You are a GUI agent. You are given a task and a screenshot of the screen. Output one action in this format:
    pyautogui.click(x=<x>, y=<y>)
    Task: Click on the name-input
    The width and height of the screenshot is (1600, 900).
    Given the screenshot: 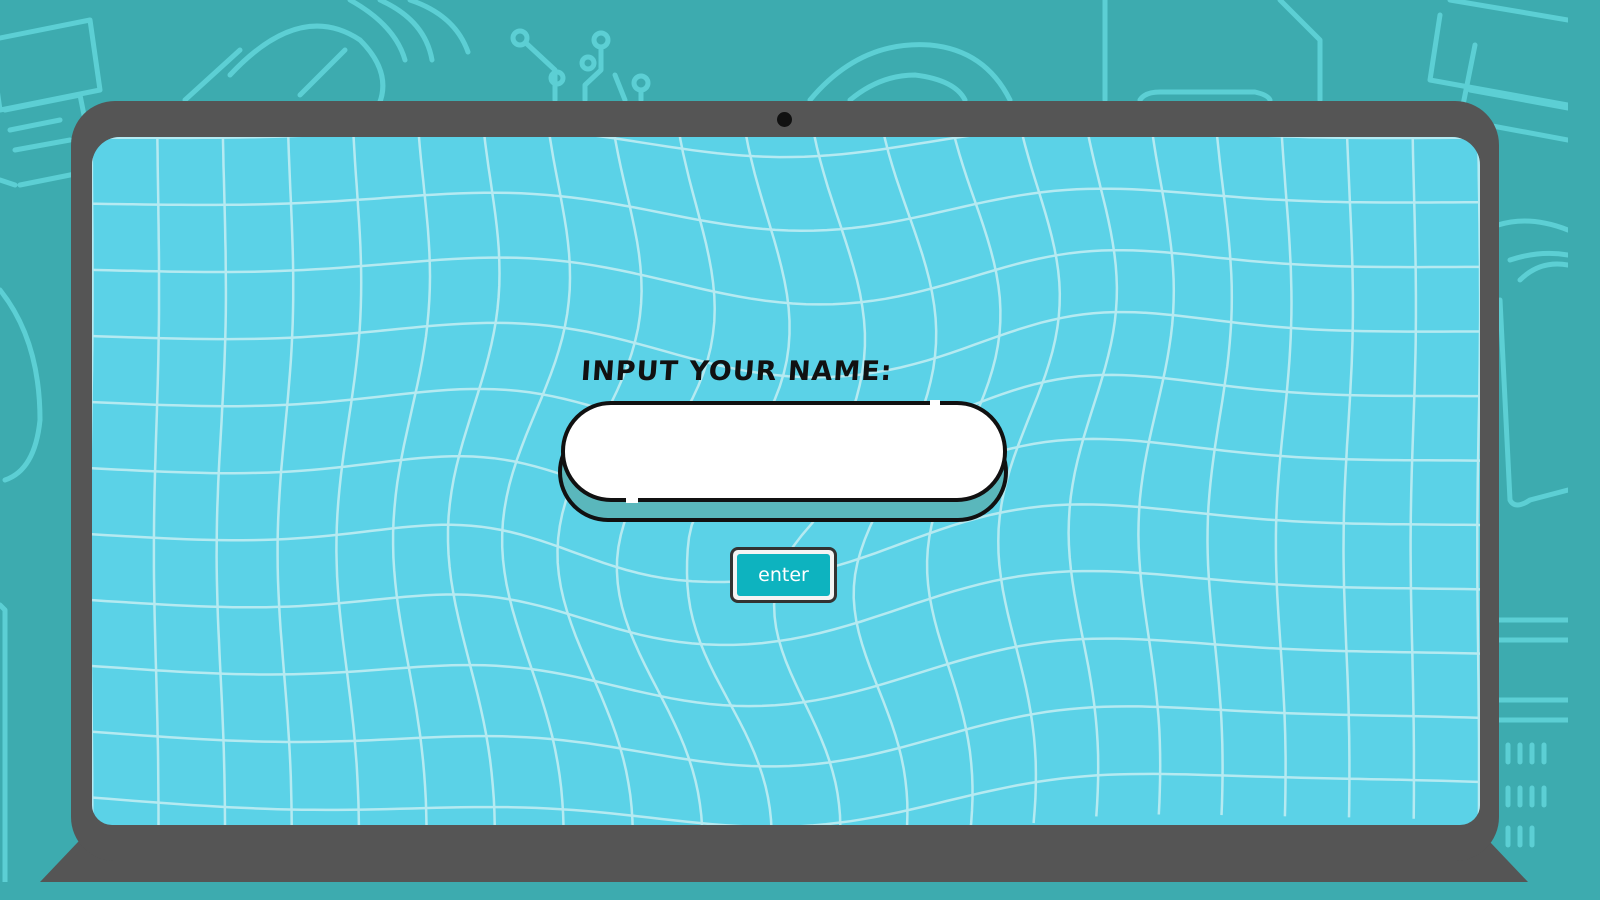 What is the action you would take?
    pyautogui.click(x=784, y=451)
    